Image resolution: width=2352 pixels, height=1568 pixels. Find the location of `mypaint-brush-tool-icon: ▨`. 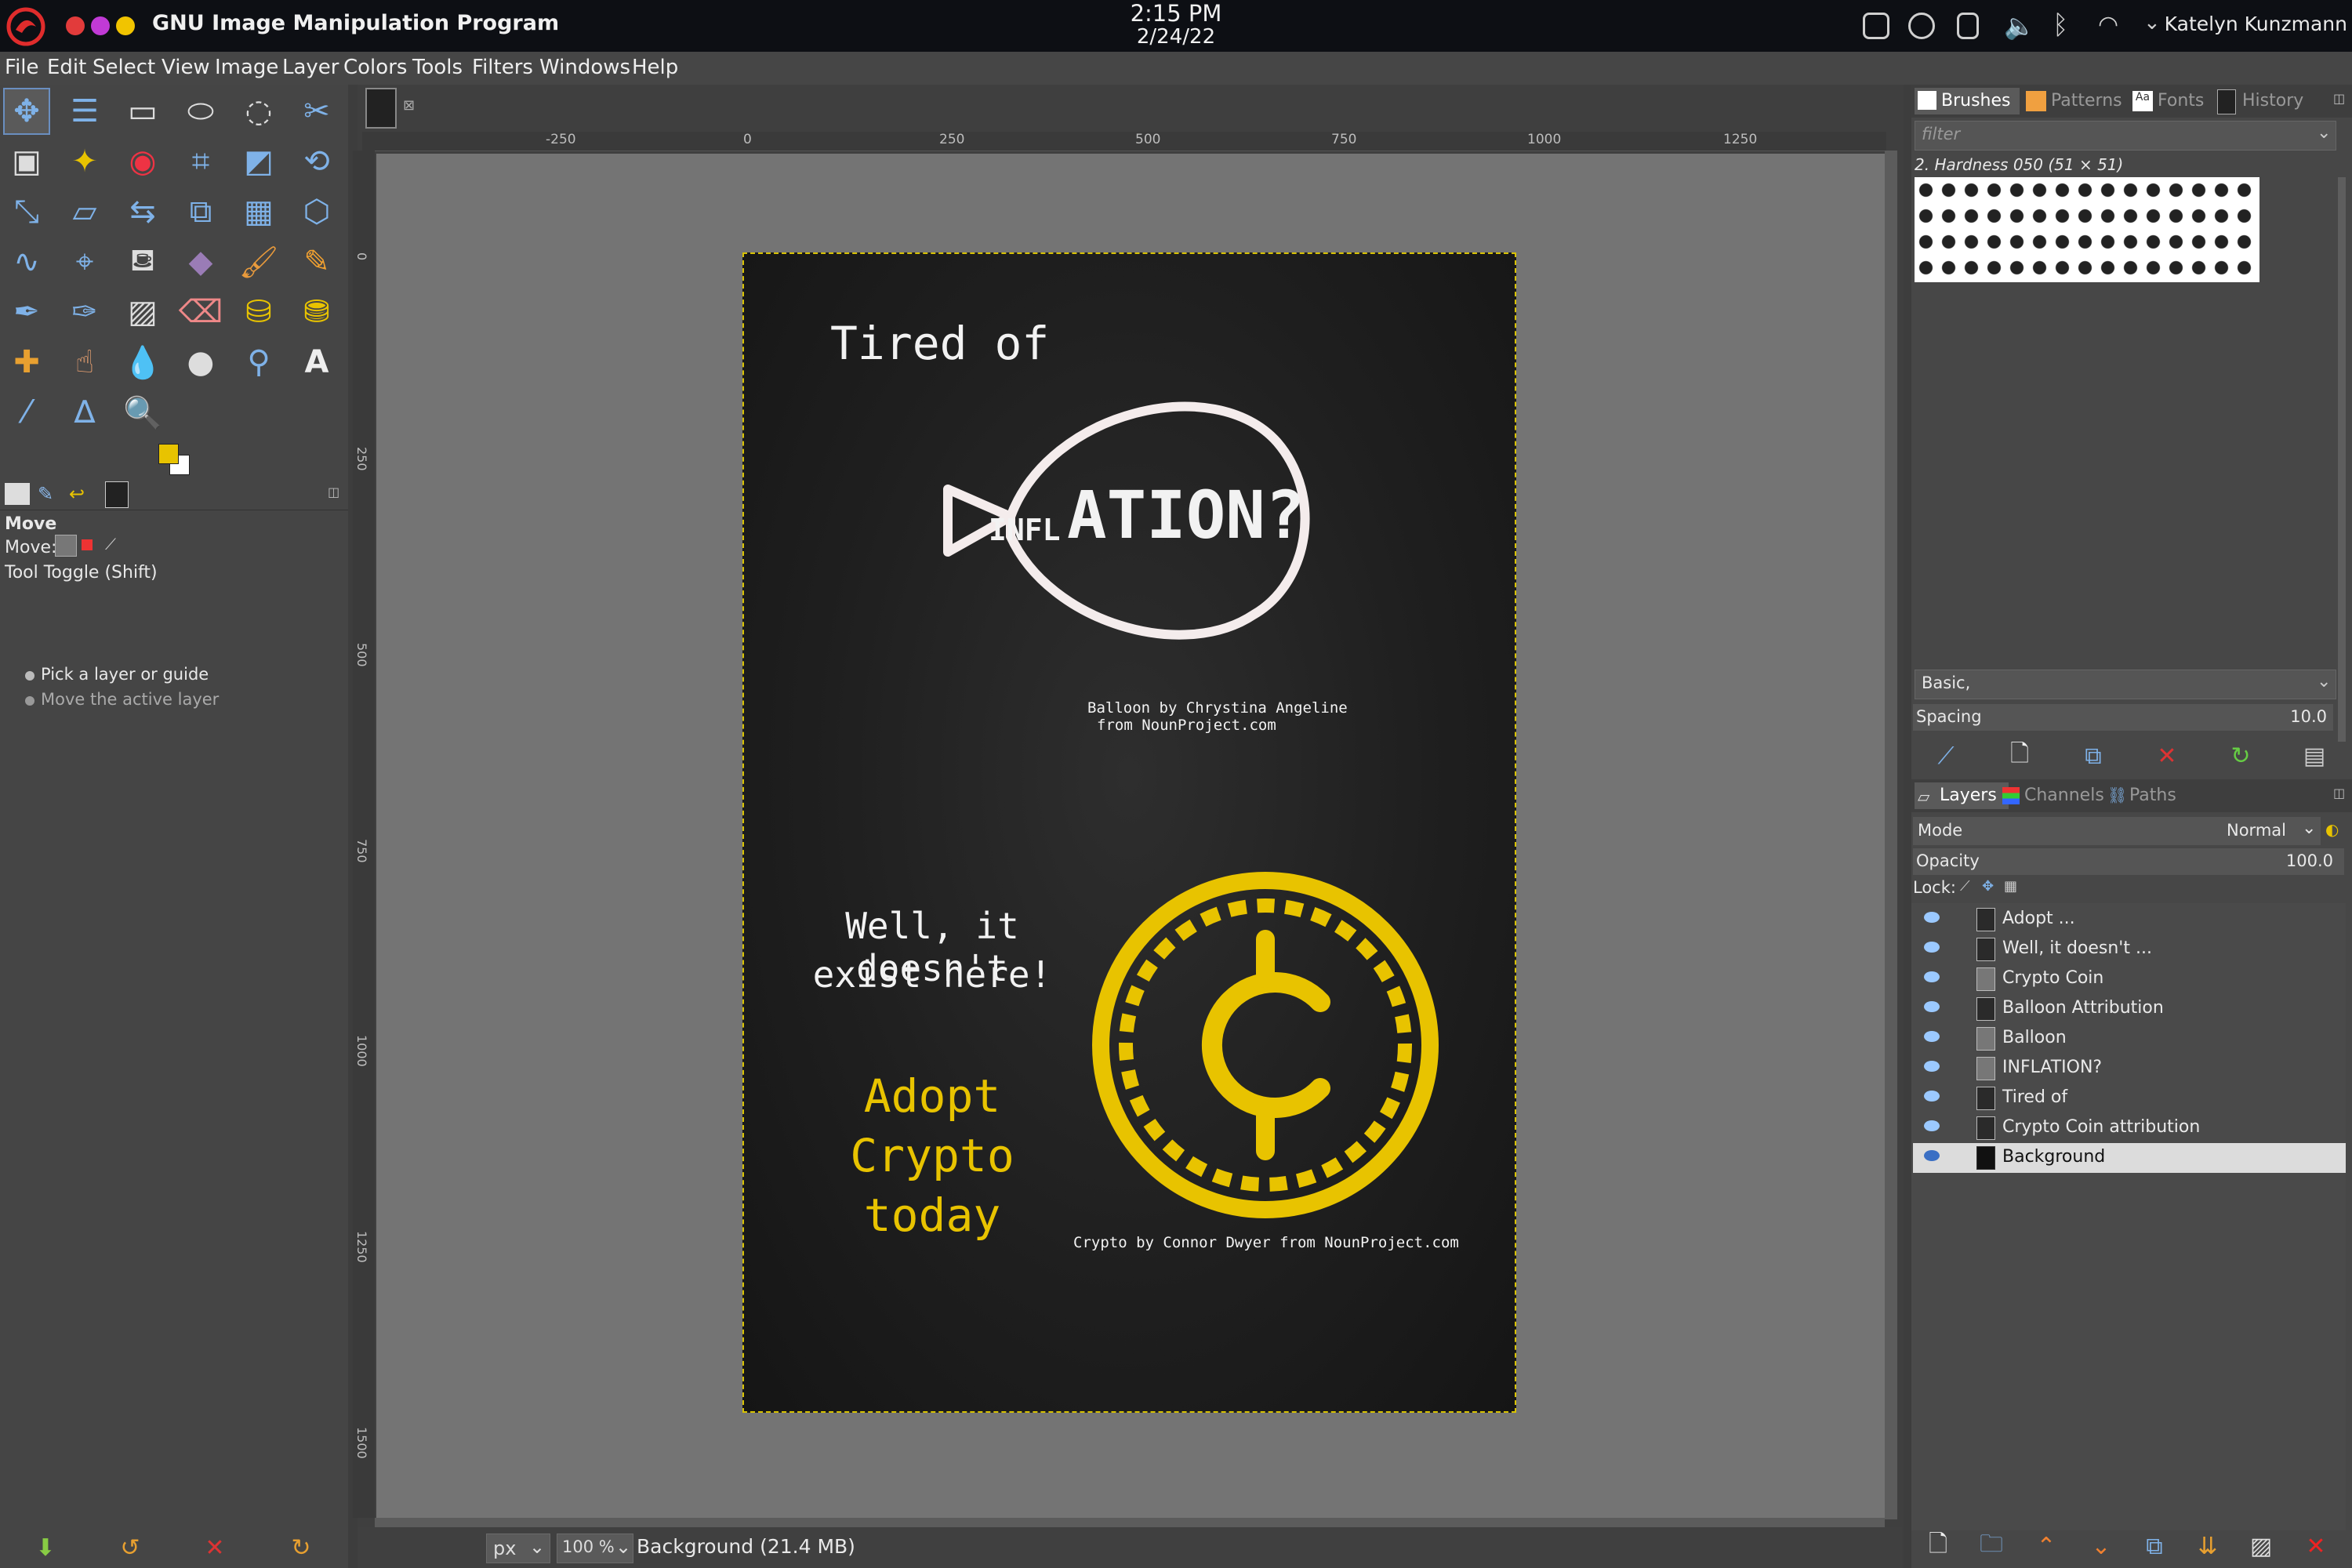

mypaint-brush-tool-icon: ▨ is located at coordinates (142, 312).